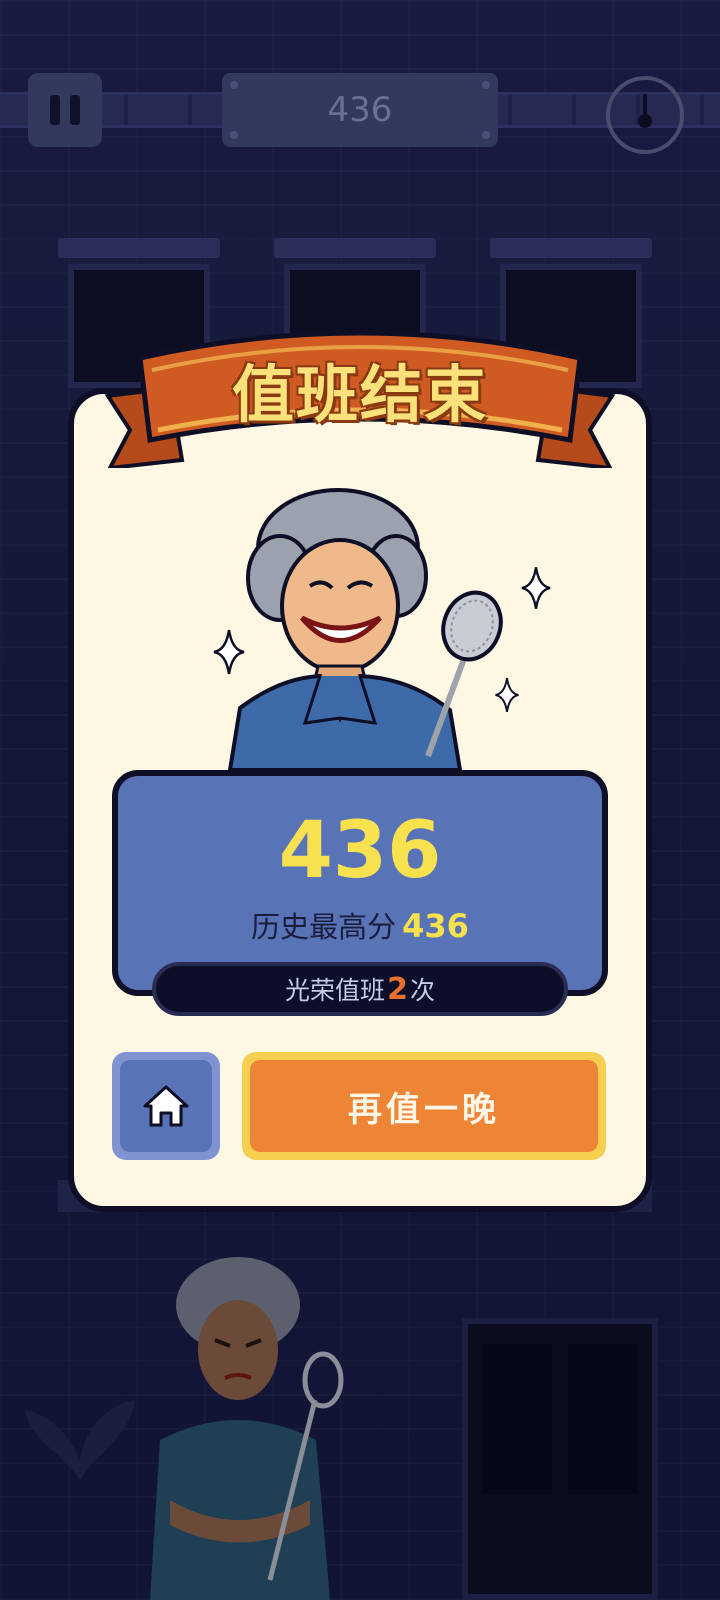 This screenshot has width=720, height=1600. I want to click on home-button, so click(166, 1106).